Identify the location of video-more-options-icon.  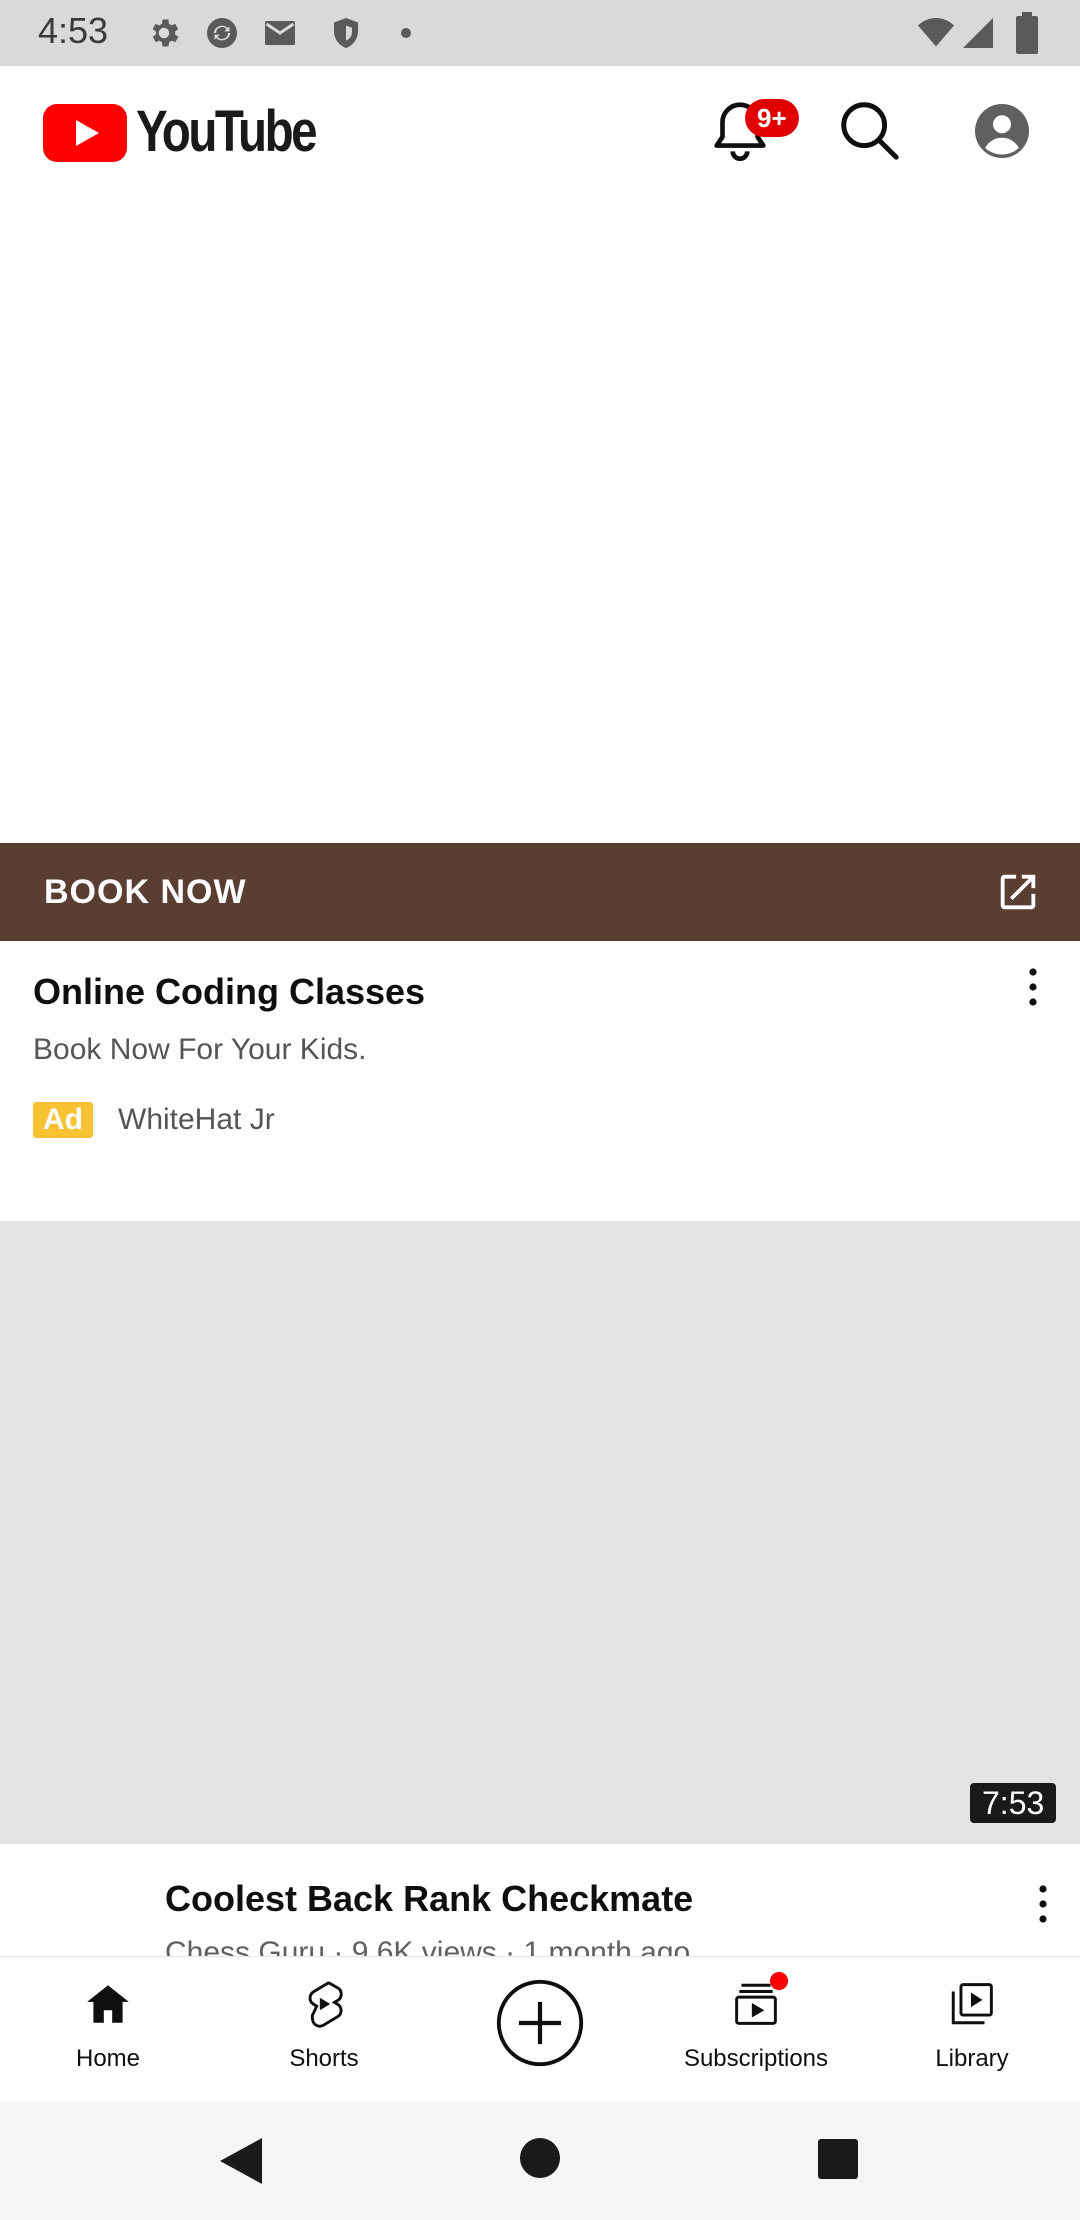
(1043, 1904).